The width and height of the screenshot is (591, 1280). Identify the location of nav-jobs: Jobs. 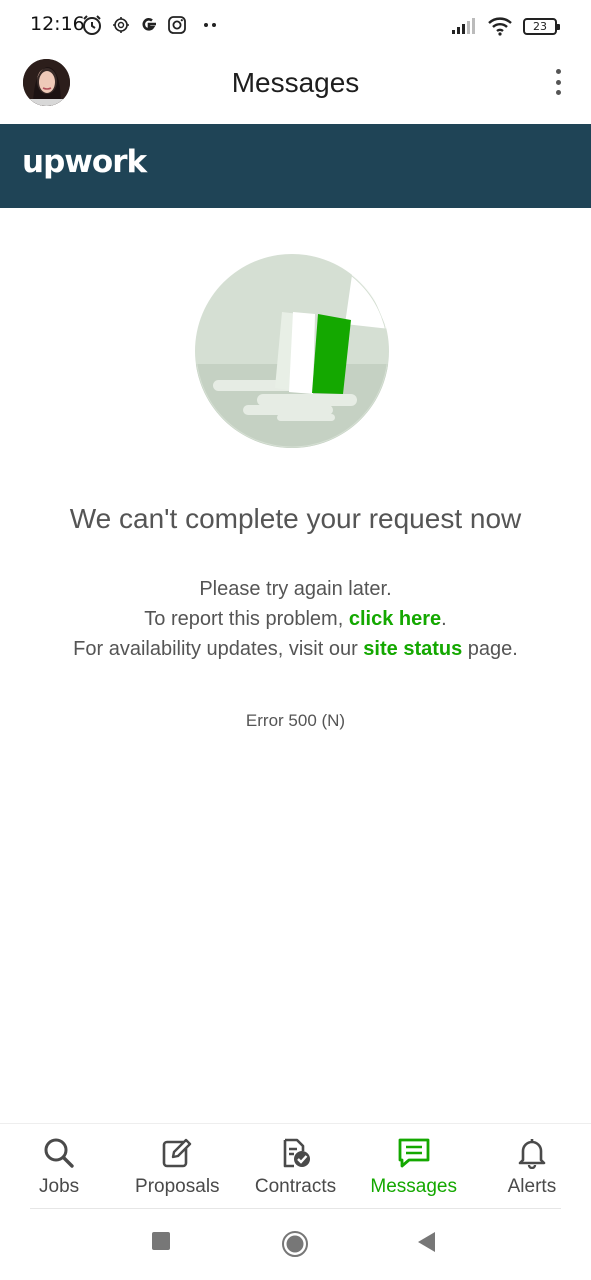
(59, 1166).